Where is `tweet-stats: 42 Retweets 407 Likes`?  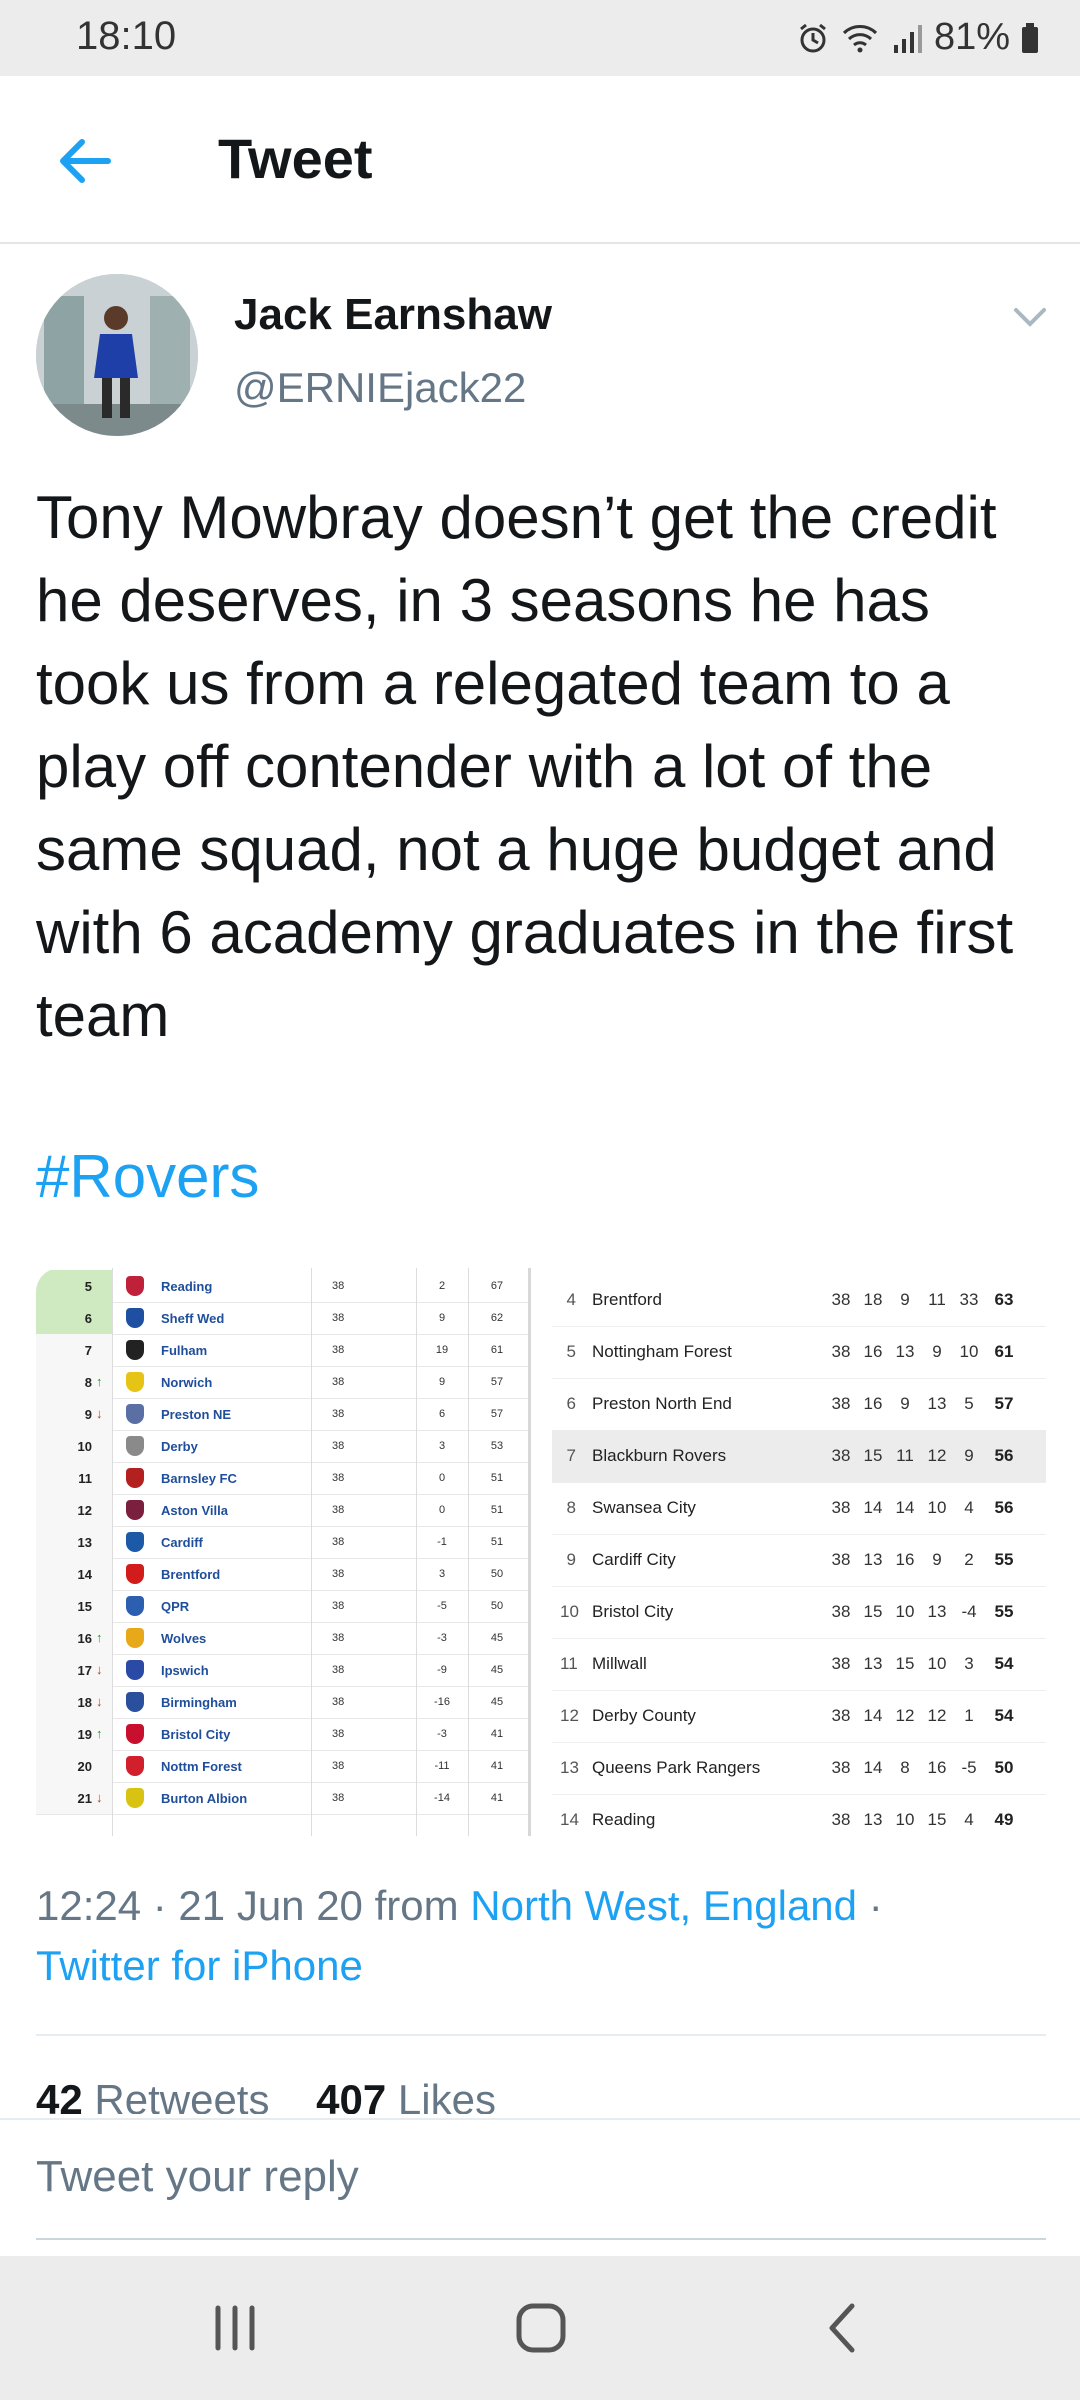 tweet-stats: 42 Retweets 407 Likes is located at coordinates (266, 2095).